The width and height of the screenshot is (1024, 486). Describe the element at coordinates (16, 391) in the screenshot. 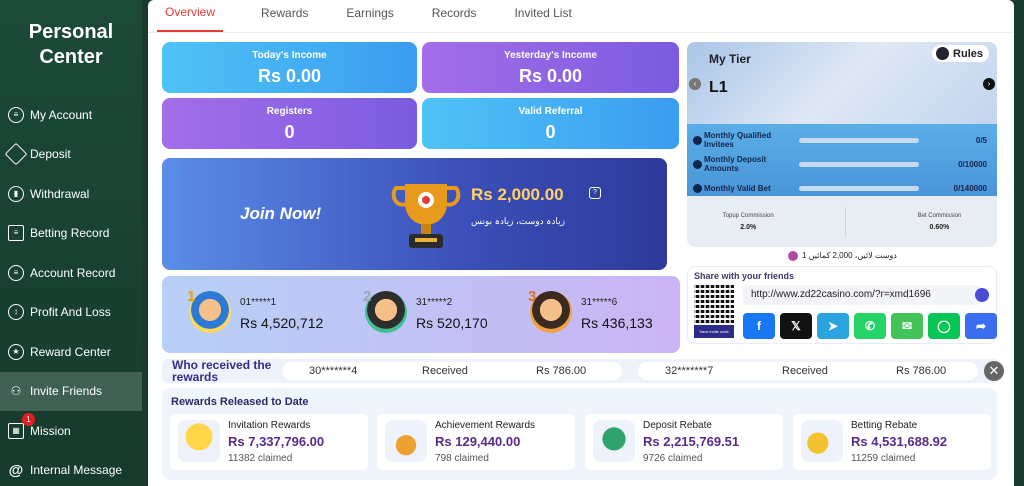

I see `invite-friends-icon: ⚇` at that location.